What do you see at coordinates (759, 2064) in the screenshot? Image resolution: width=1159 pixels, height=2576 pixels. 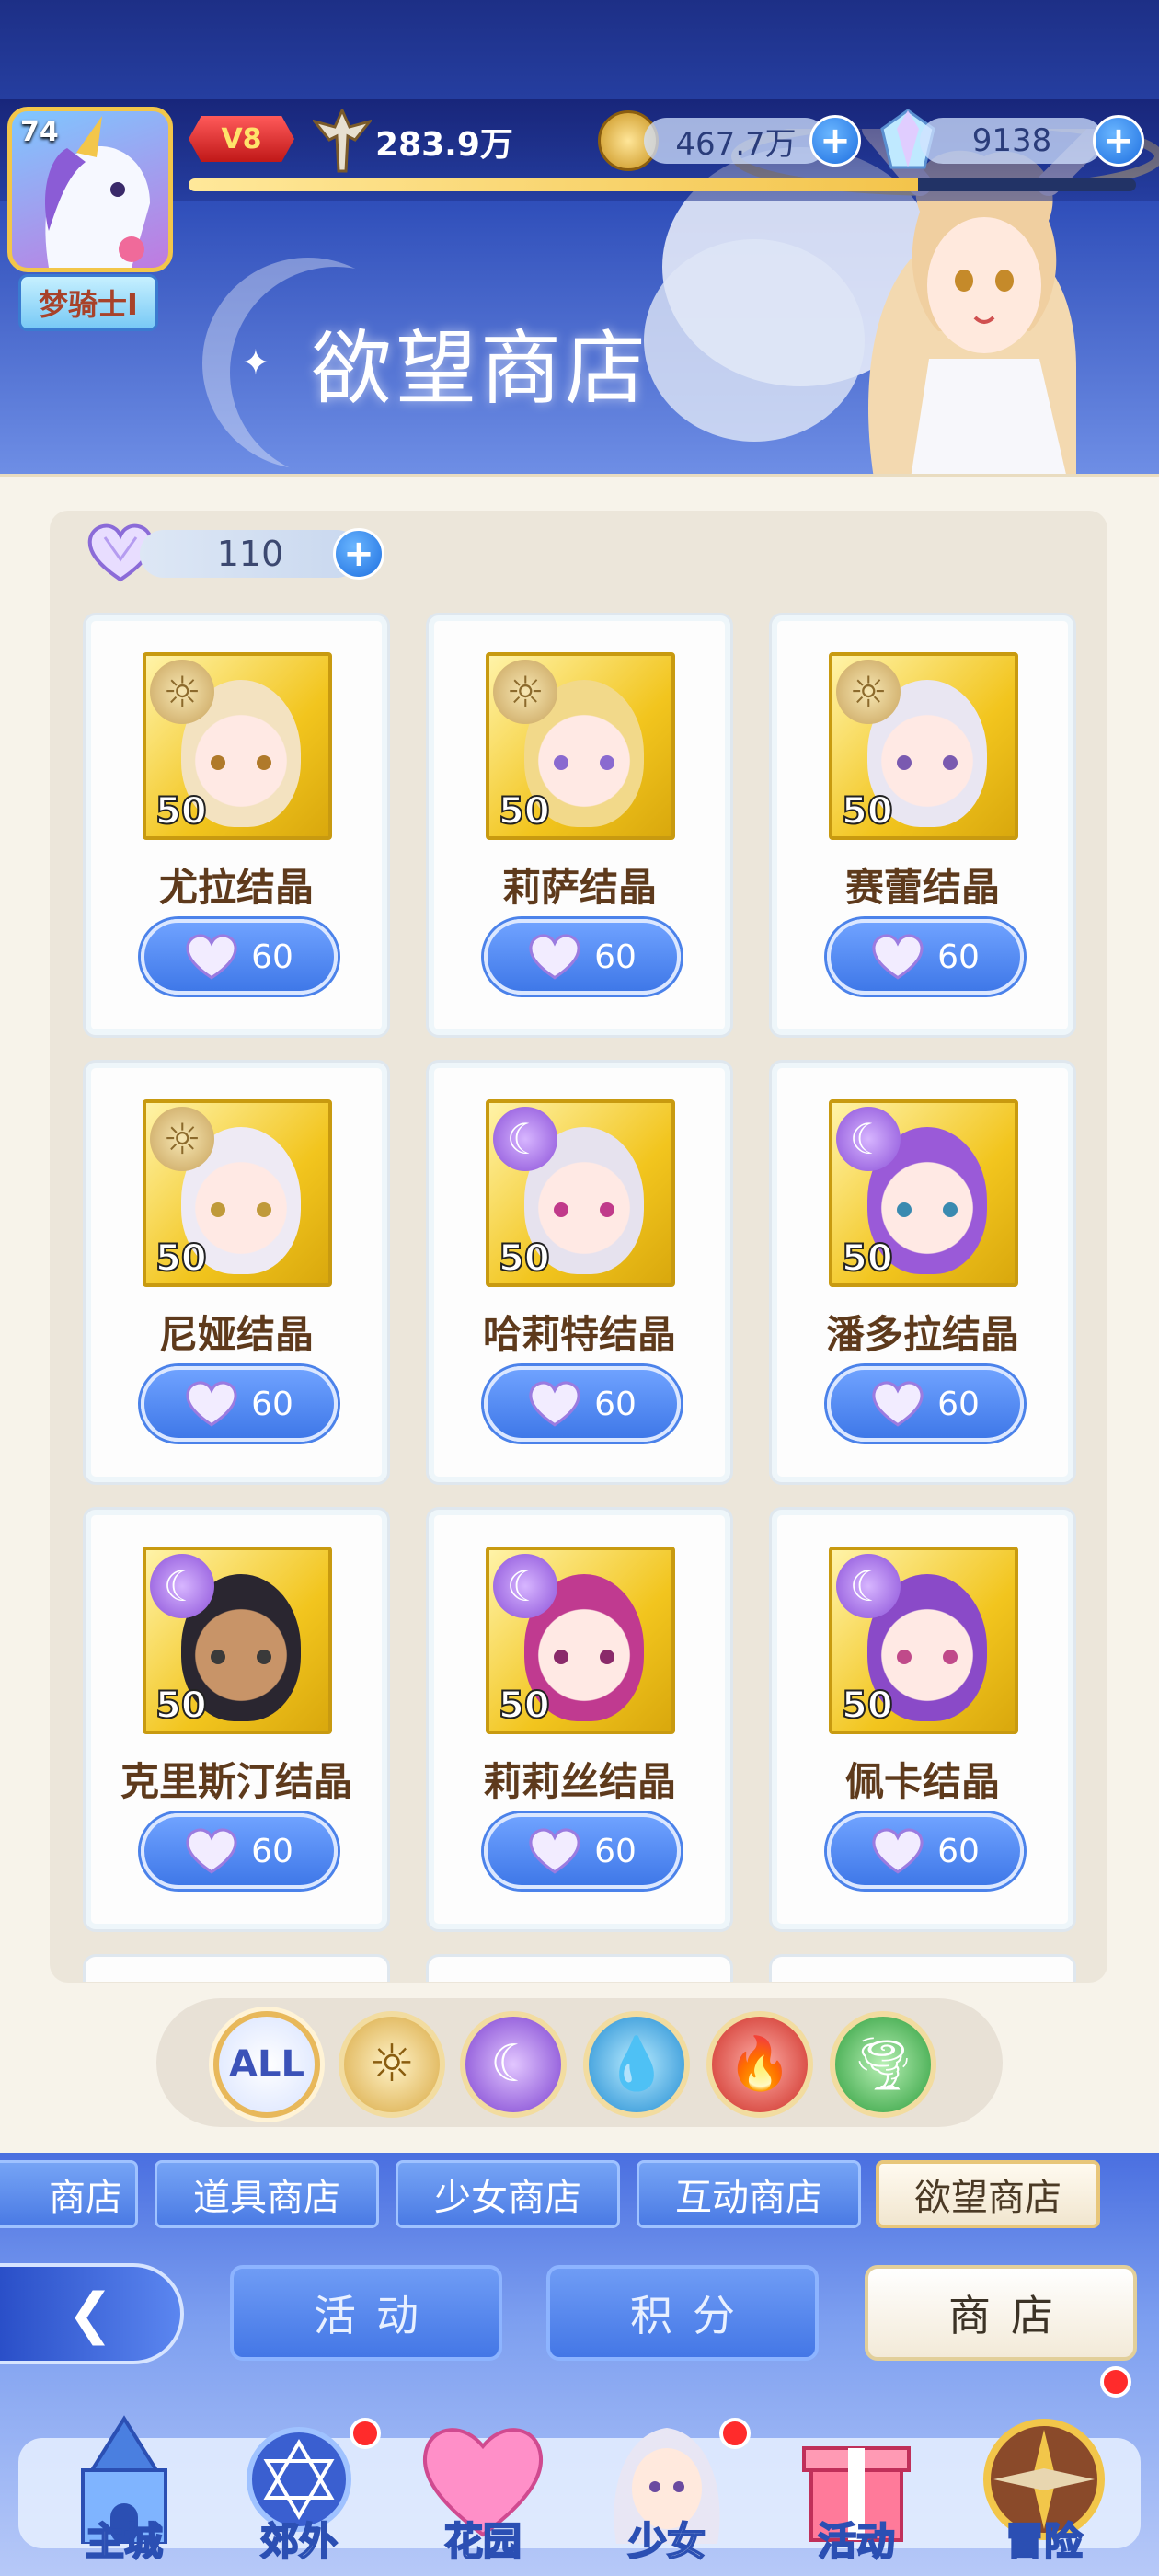 I see `filter-fire-button: 🔥` at bounding box center [759, 2064].